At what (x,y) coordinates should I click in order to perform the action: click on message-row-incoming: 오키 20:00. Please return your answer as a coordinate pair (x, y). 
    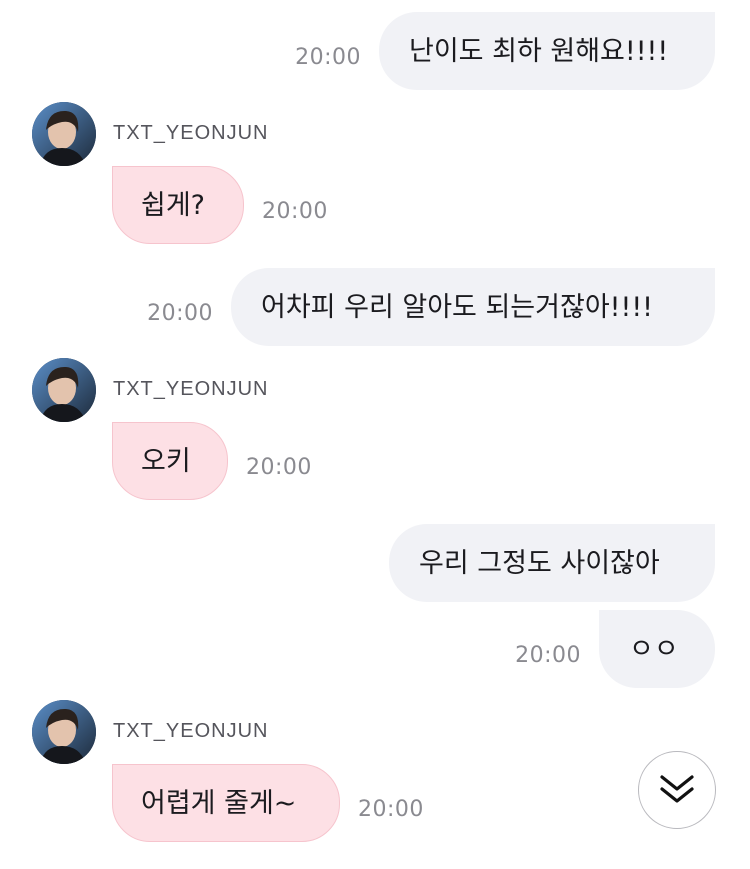
    Looking at the image, I should click on (212, 461).